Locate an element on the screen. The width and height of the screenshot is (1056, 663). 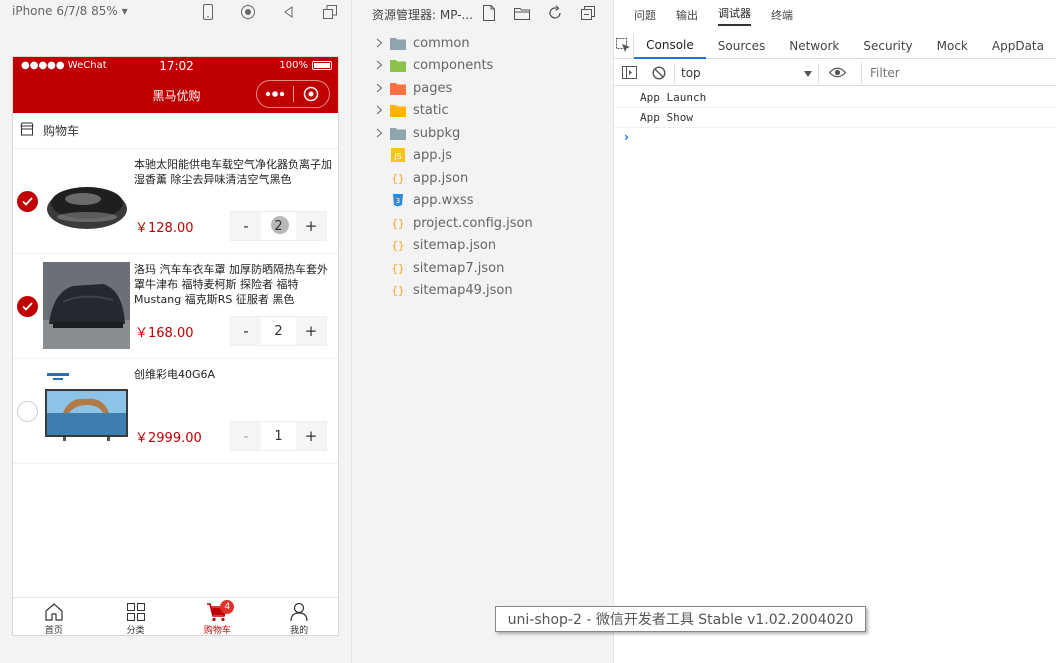
tree-file-app-wxss: 3 app.wxss is located at coordinates (483, 200).